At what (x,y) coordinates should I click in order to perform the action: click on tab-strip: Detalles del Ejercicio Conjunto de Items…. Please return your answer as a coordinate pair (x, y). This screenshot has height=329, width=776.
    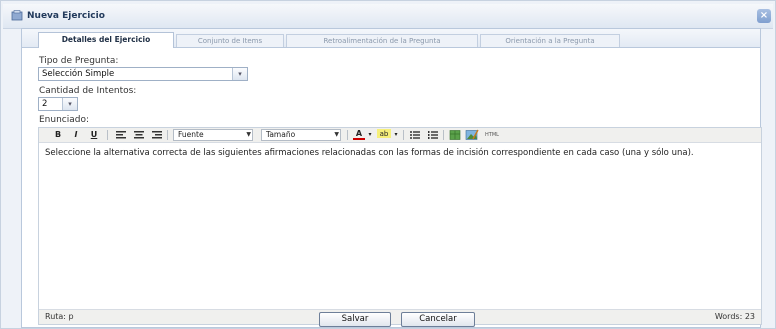
    Looking at the image, I should click on (391, 38).